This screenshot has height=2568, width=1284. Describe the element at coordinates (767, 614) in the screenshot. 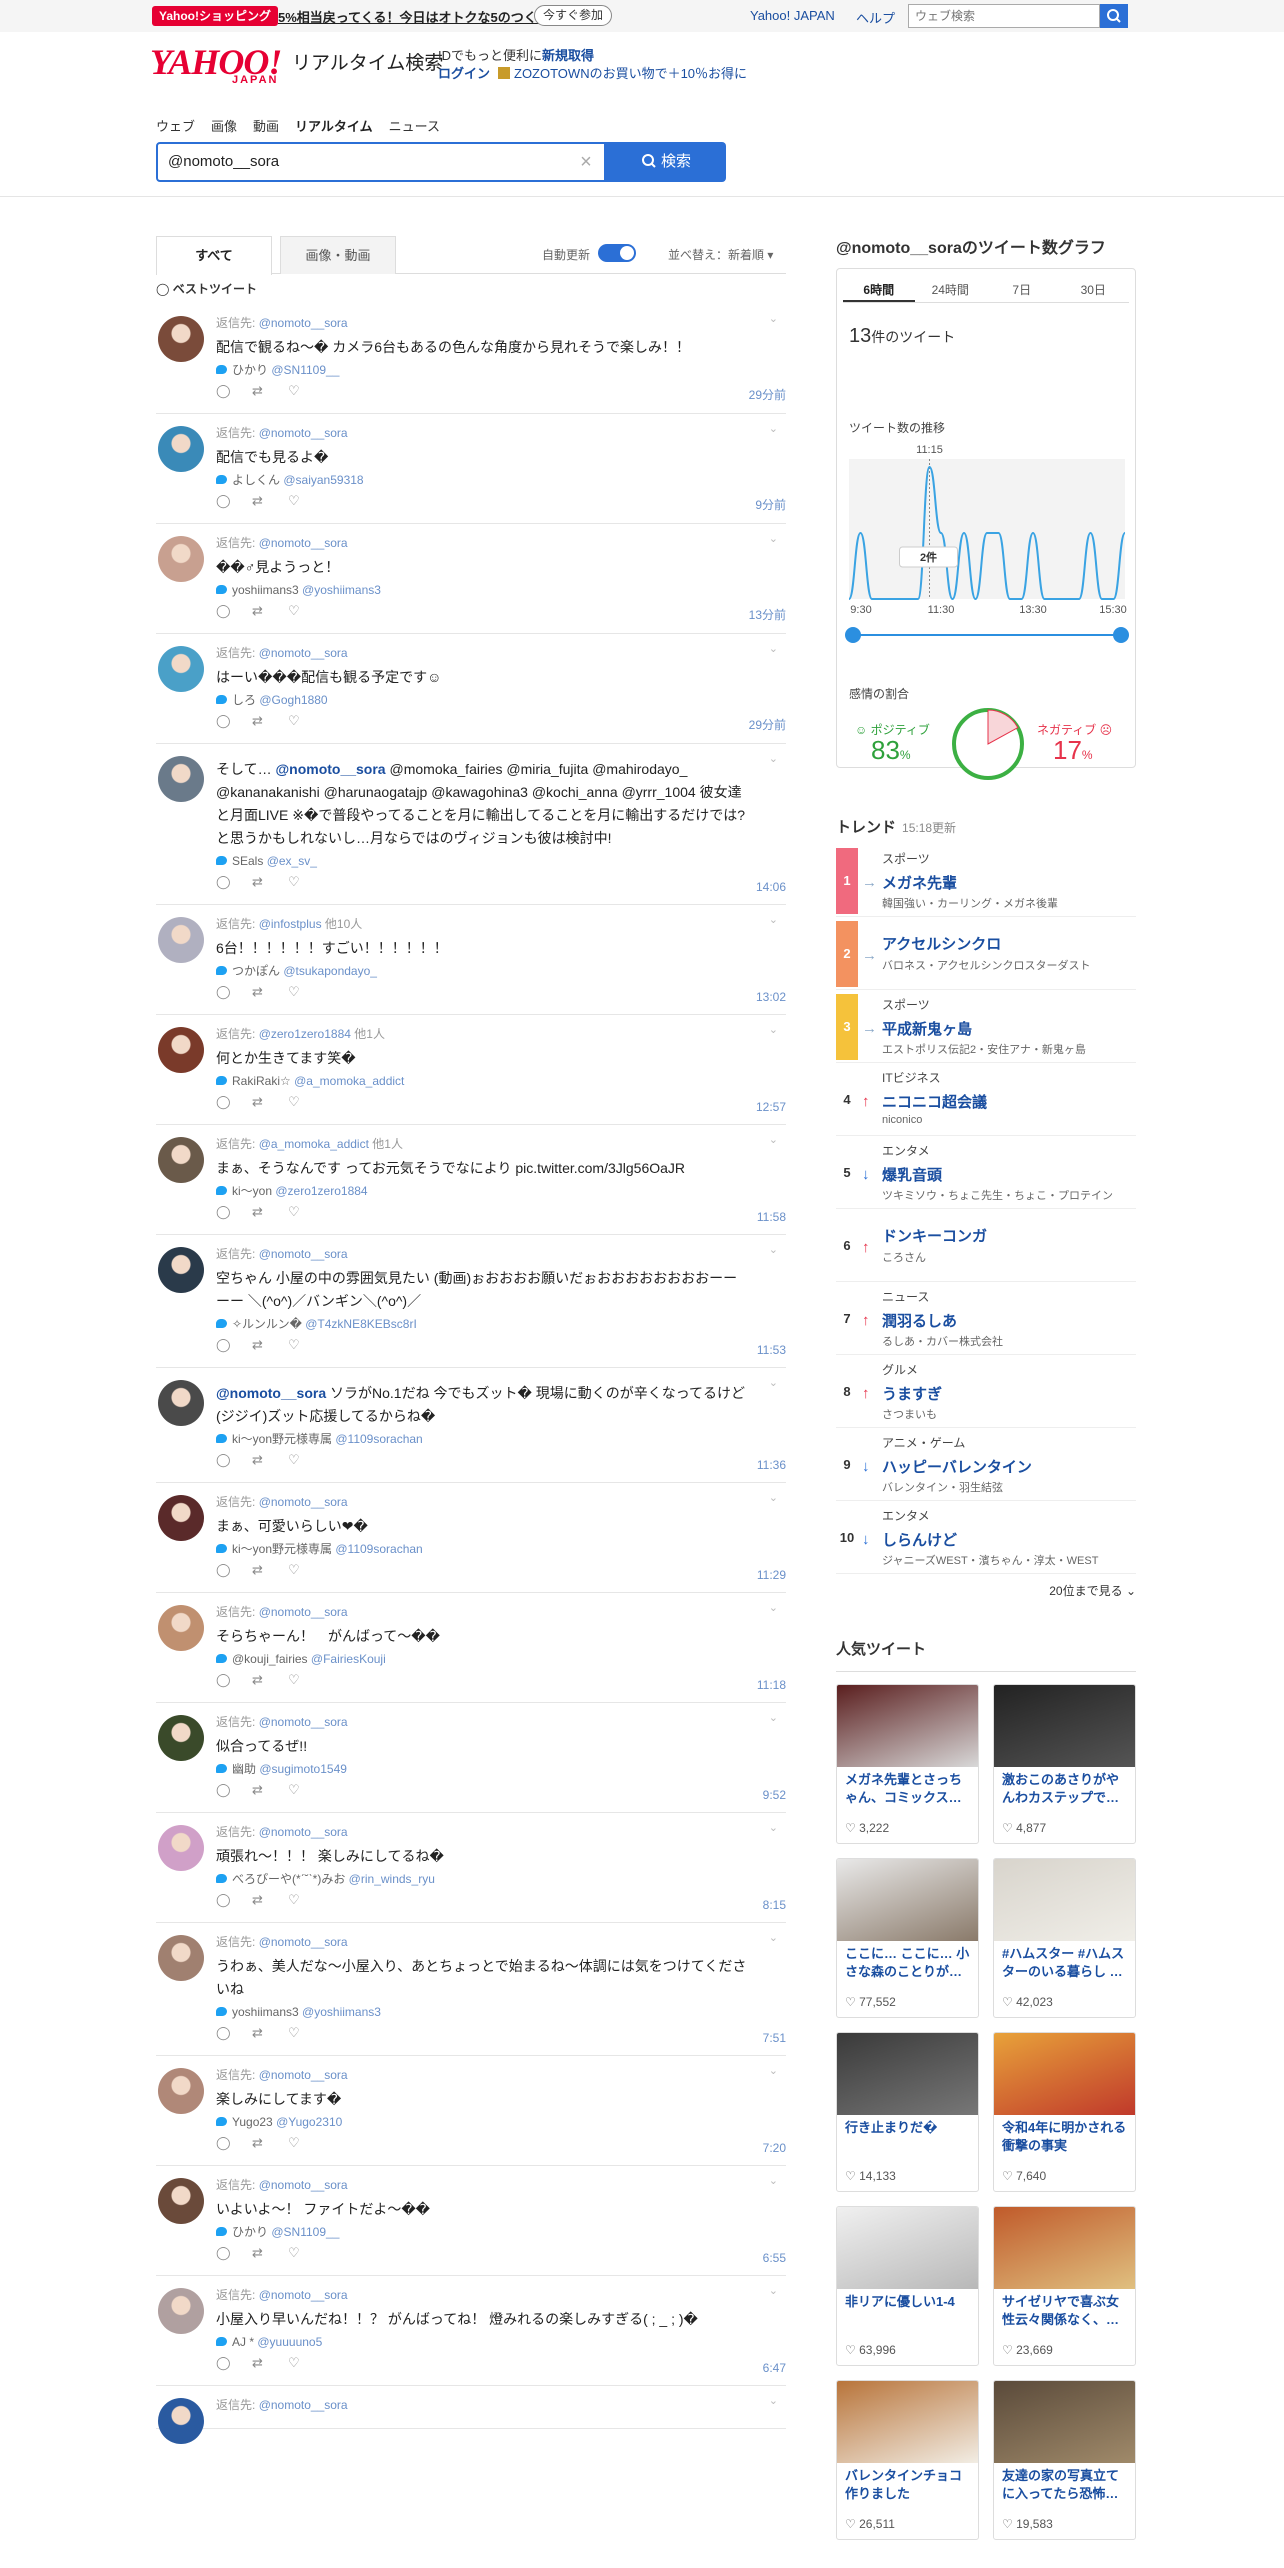

I see `tweet-time: 13分前` at that location.